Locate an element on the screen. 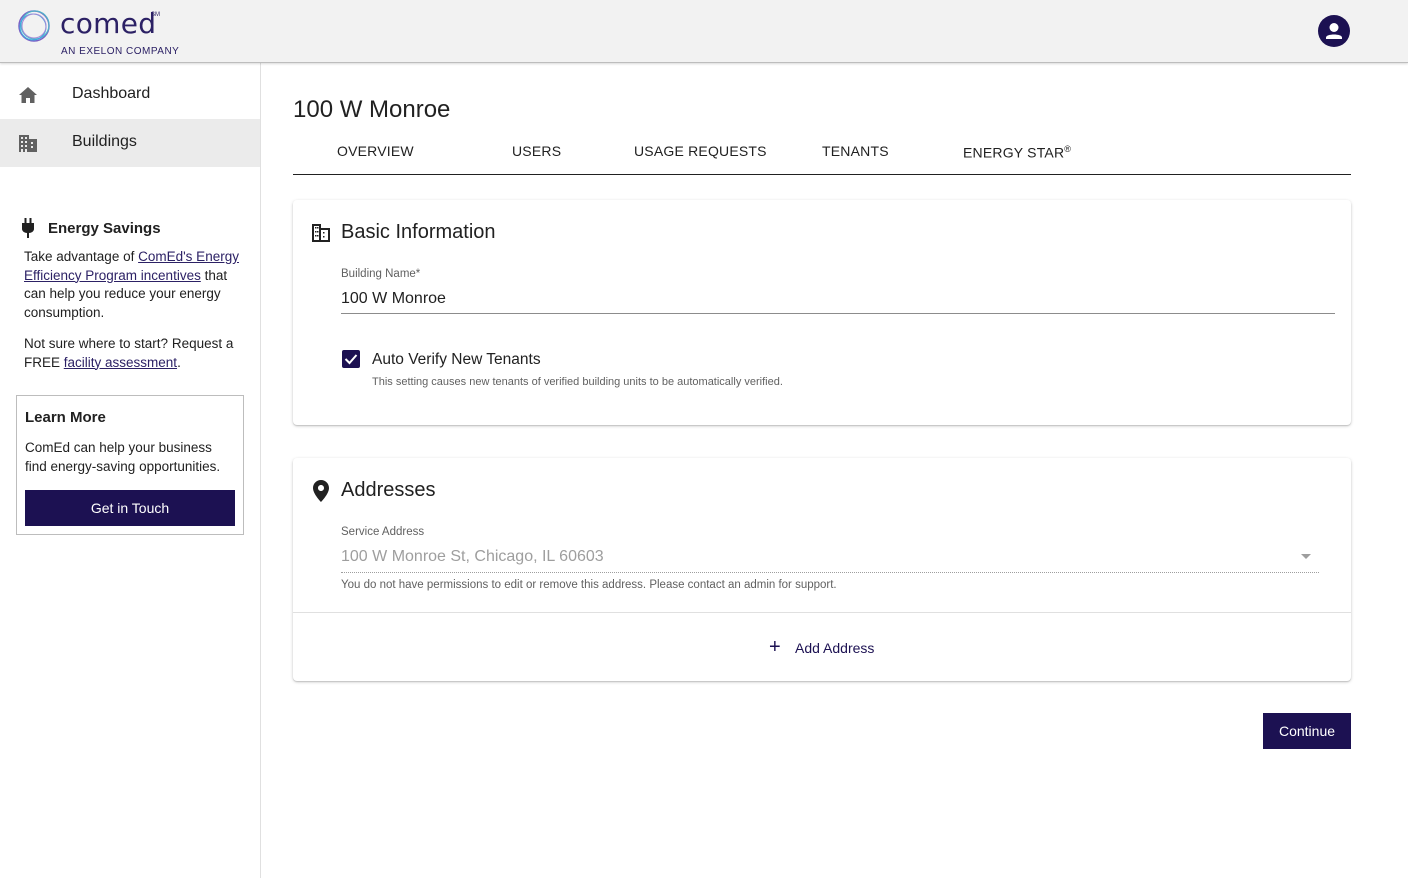 The image size is (1408, 878). account-avatar-icon is located at coordinates (1334, 31).